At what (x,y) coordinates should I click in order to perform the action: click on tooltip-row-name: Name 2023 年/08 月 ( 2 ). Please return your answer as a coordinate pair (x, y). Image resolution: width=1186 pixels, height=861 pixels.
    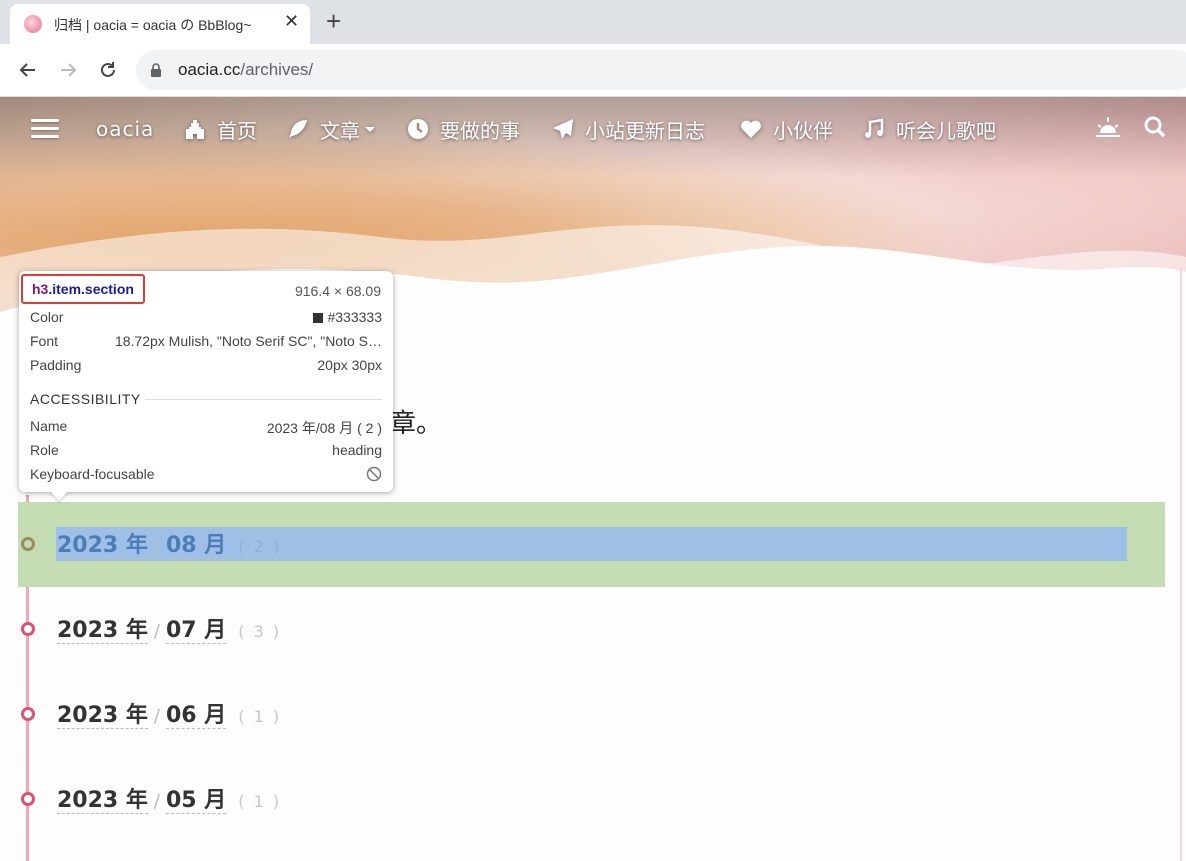
    Looking at the image, I should click on (206, 428).